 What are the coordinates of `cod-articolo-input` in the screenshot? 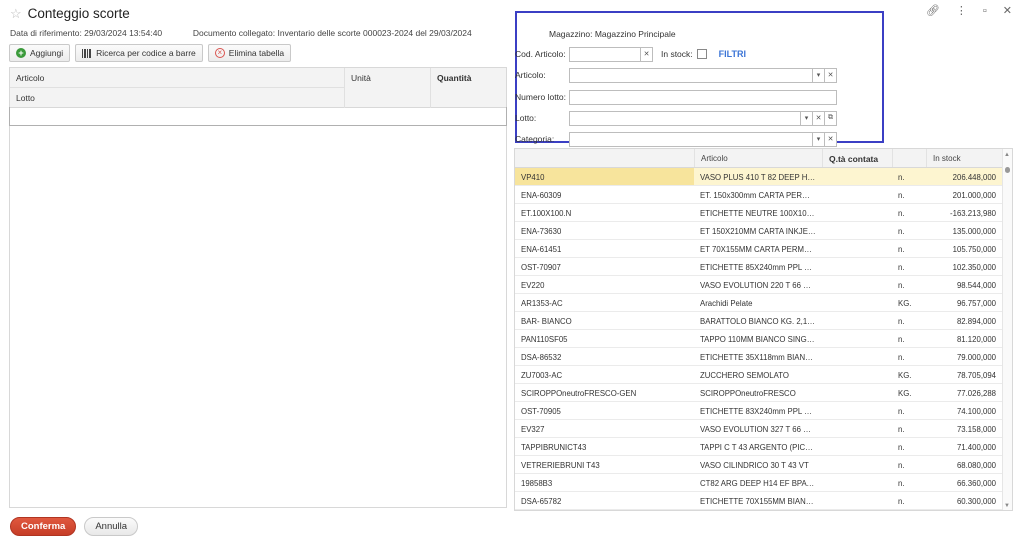 It's located at (605, 54).